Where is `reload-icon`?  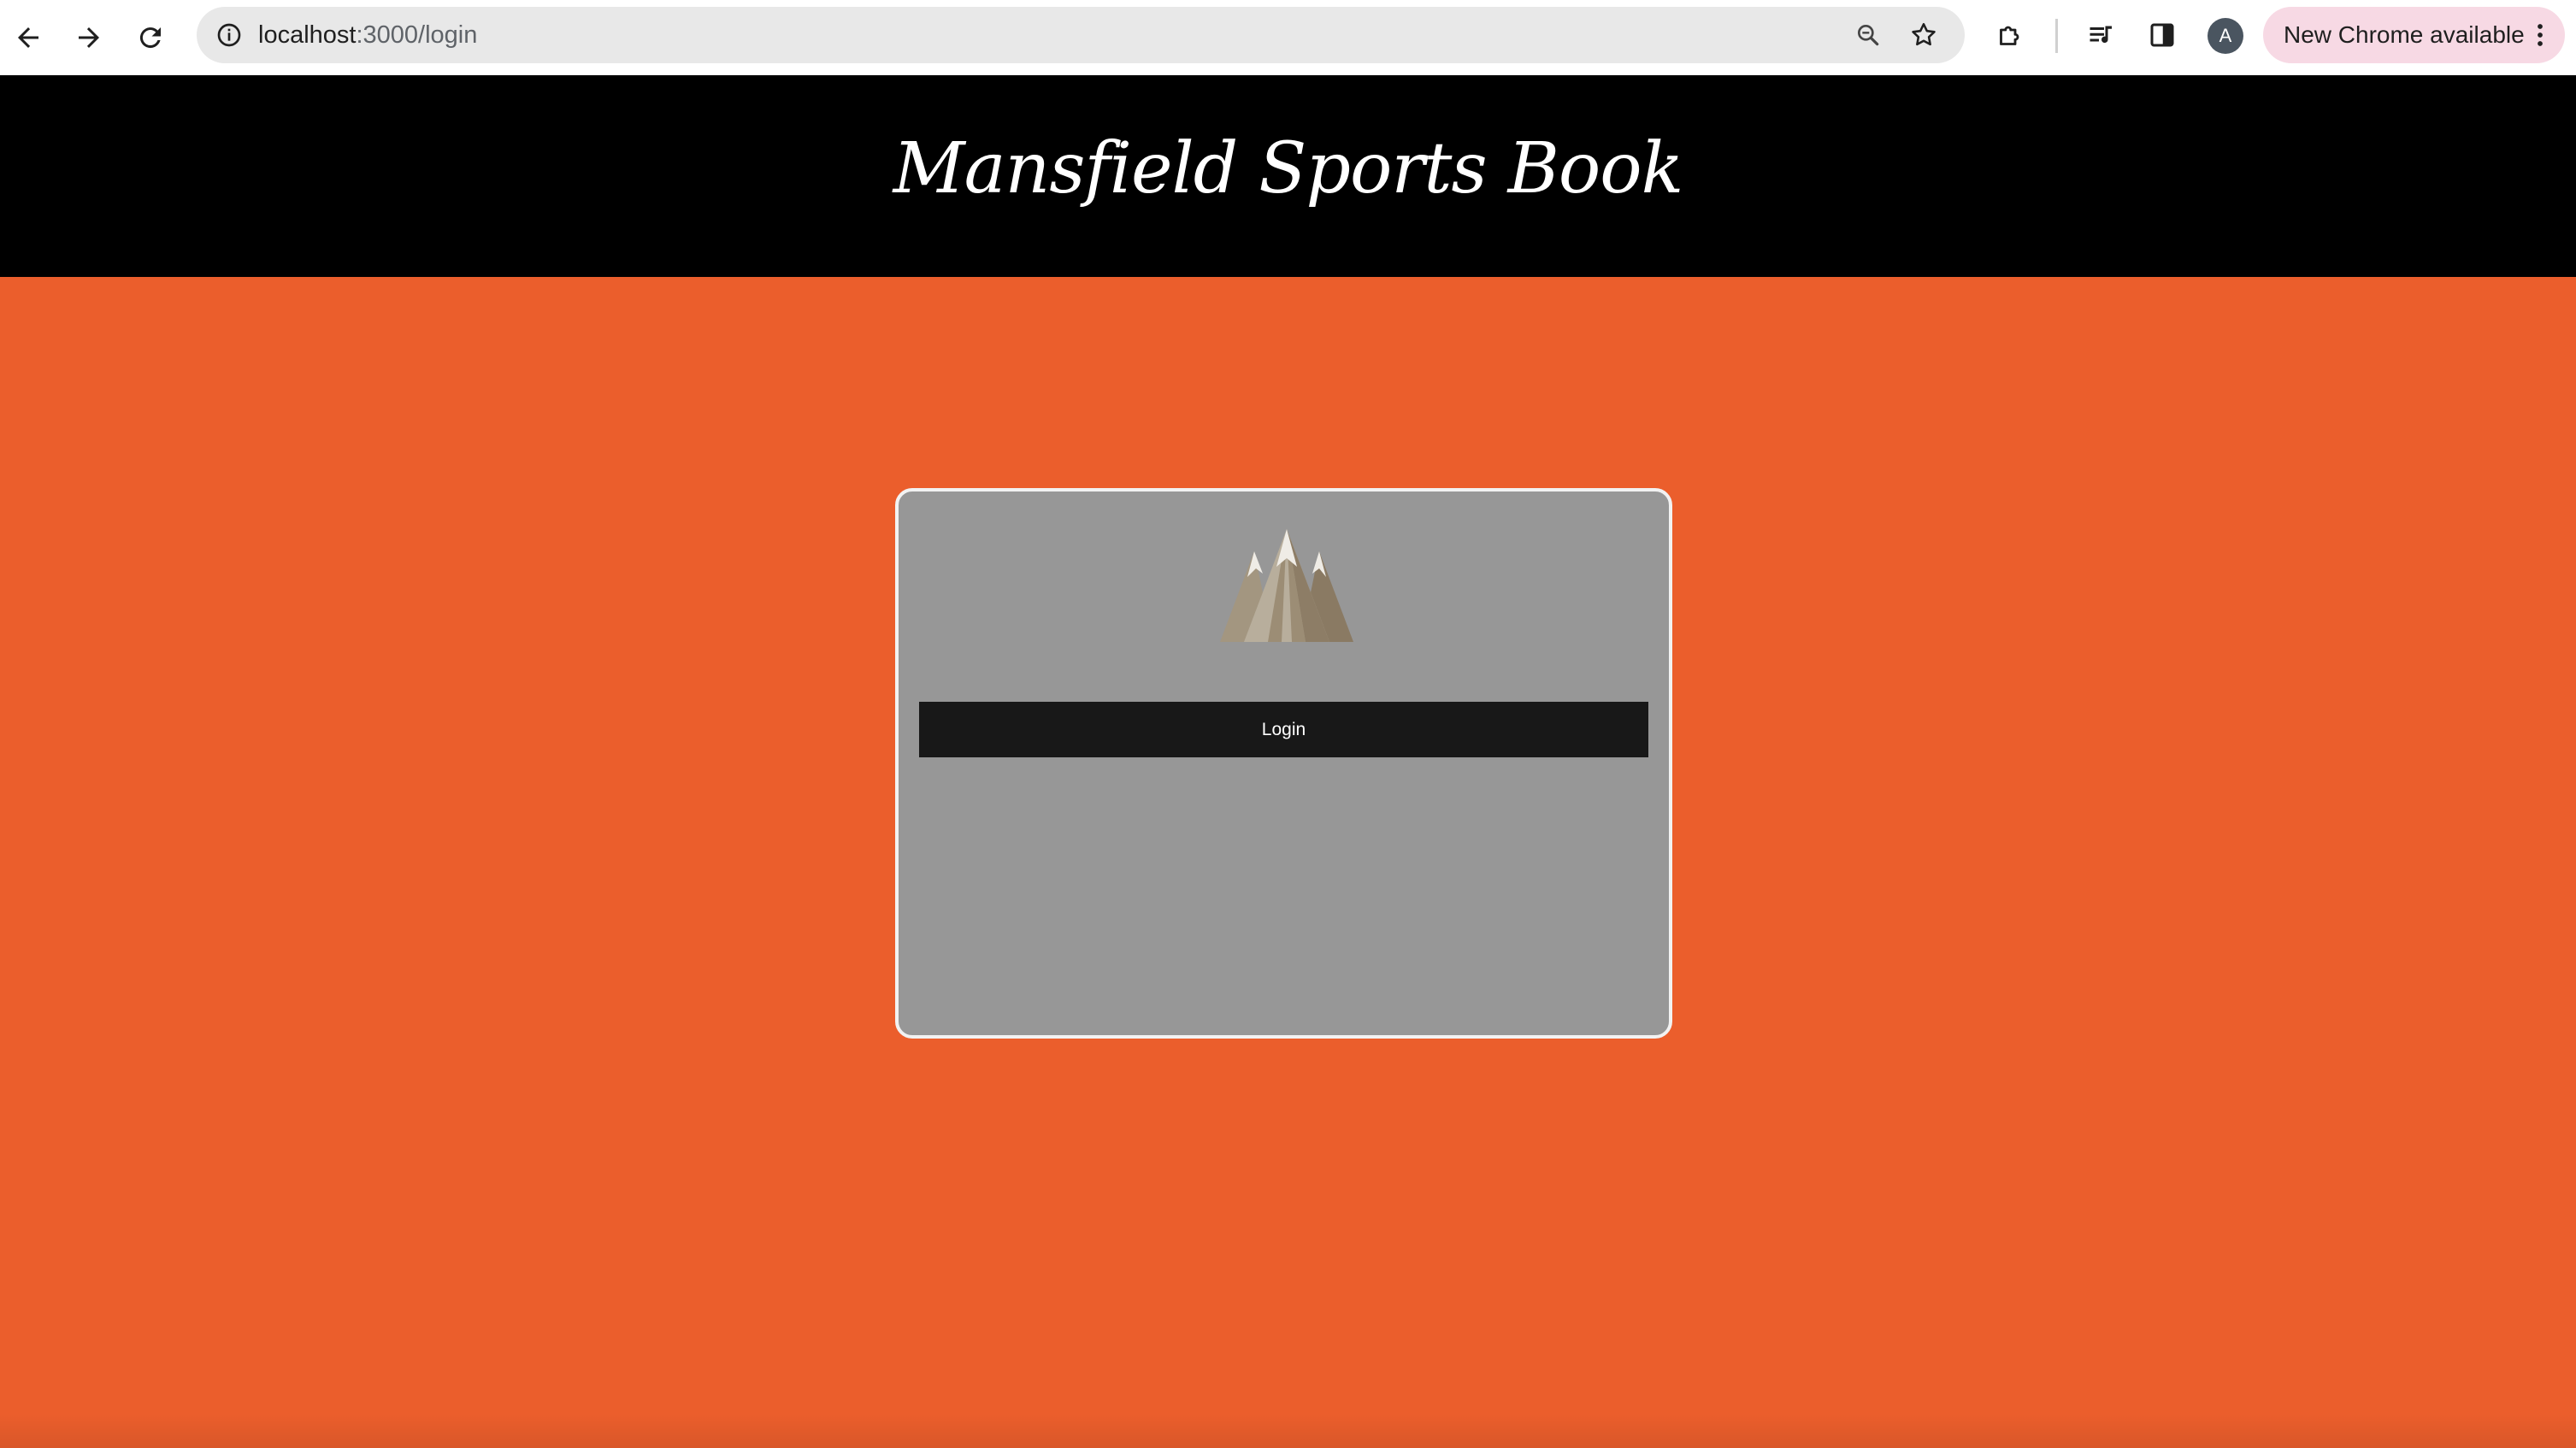
reload-icon is located at coordinates (150, 38).